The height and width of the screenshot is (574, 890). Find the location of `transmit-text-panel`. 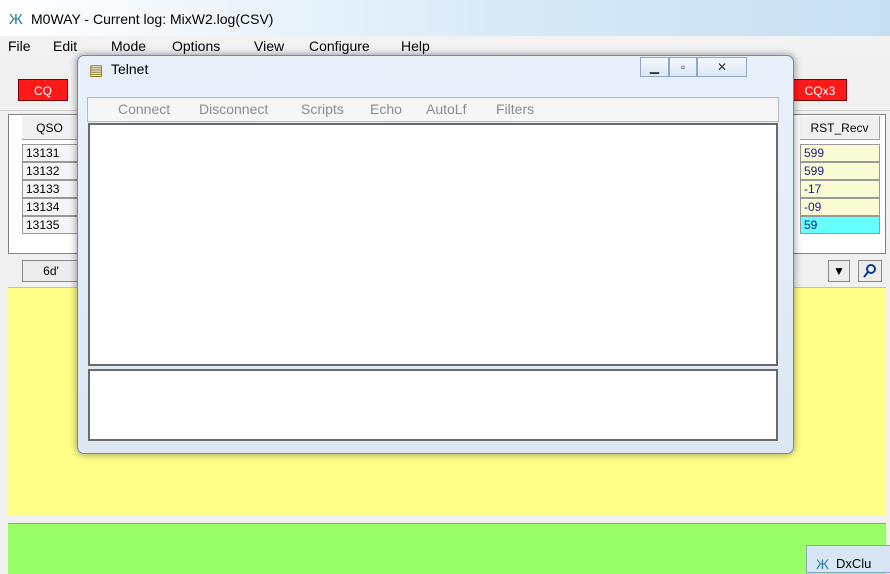

transmit-text-panel is located at coordinates (447, 548).